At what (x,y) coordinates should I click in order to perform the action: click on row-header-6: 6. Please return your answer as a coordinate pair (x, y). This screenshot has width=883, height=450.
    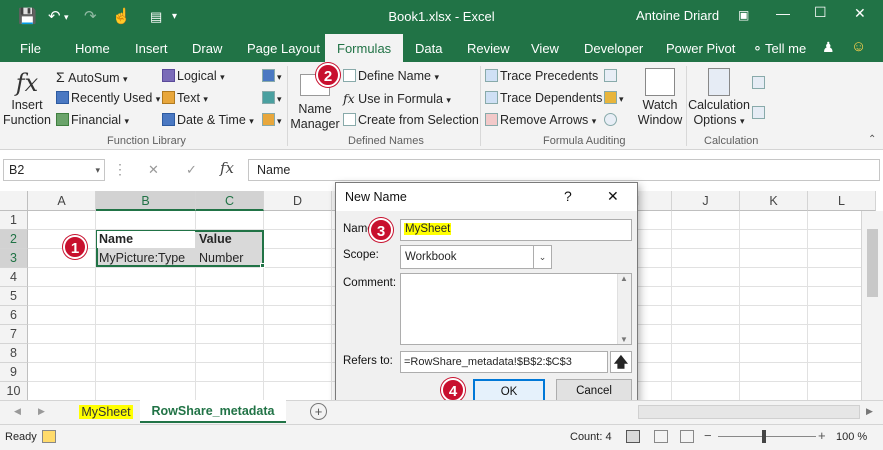
    Looking at the image, I should click on (14, 315).